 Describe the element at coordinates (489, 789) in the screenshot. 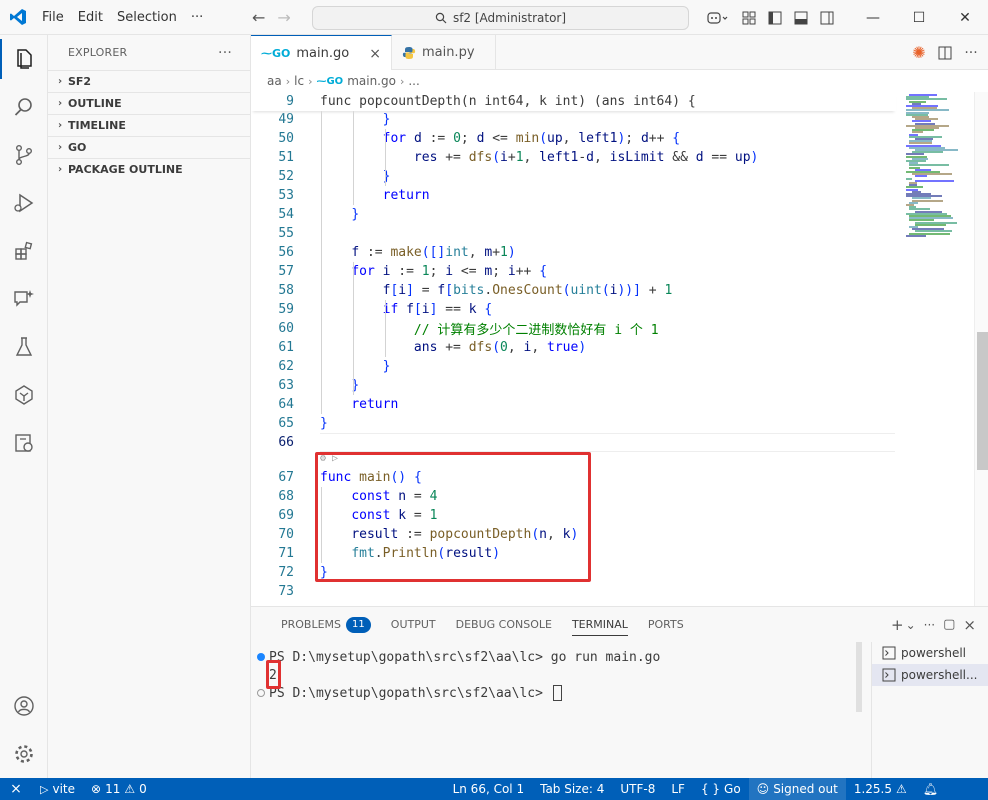

I see `status-cursor-position: Ln 66, Col 1` at that location.